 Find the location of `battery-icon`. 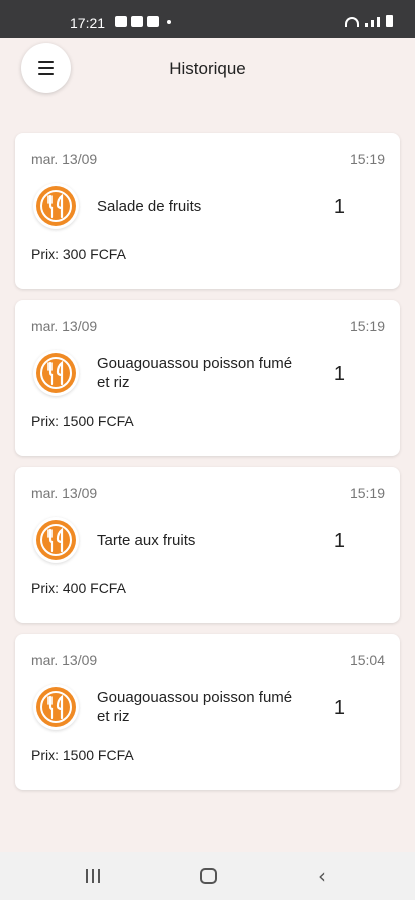

battery-icon is located at coordinates (389, 21).